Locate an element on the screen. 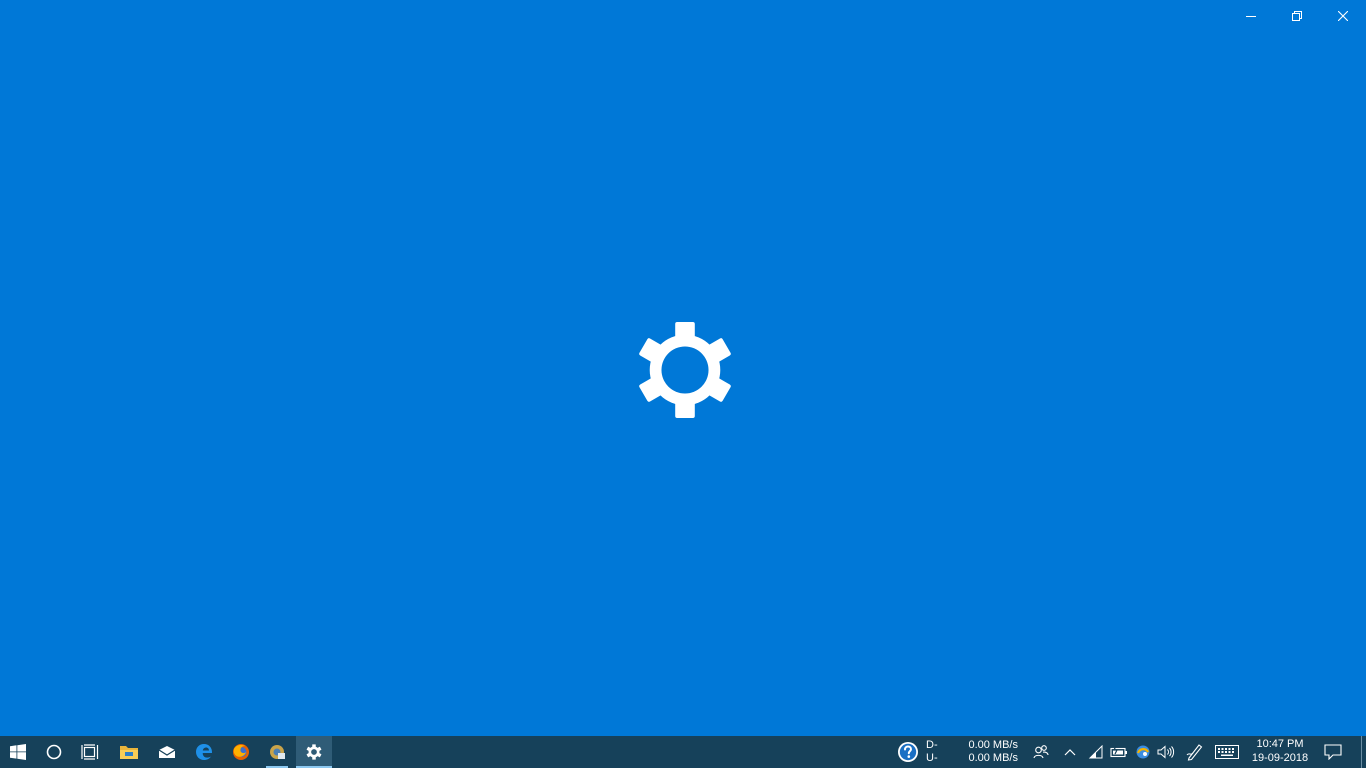 The height and width of the screenshot is (768, 1366). settings-taskbar-button is located at coordinates (314, 752).